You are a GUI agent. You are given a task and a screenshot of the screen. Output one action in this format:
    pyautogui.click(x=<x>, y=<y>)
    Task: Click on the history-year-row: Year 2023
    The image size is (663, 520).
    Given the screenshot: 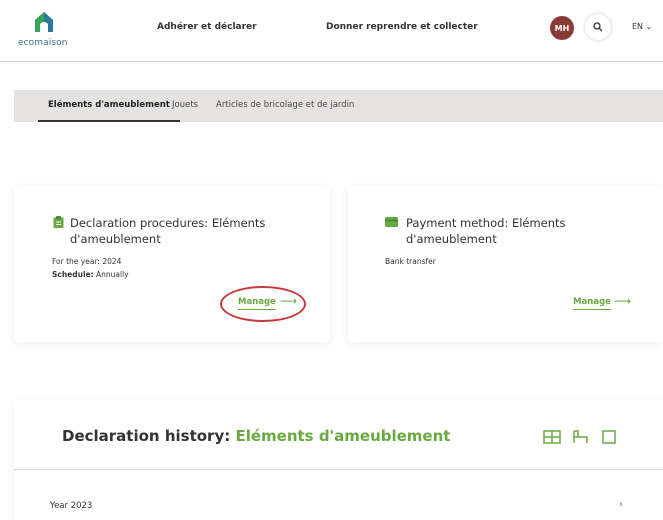 What is the action you would take?
    pyautogui.click(x=71, y=506)
    